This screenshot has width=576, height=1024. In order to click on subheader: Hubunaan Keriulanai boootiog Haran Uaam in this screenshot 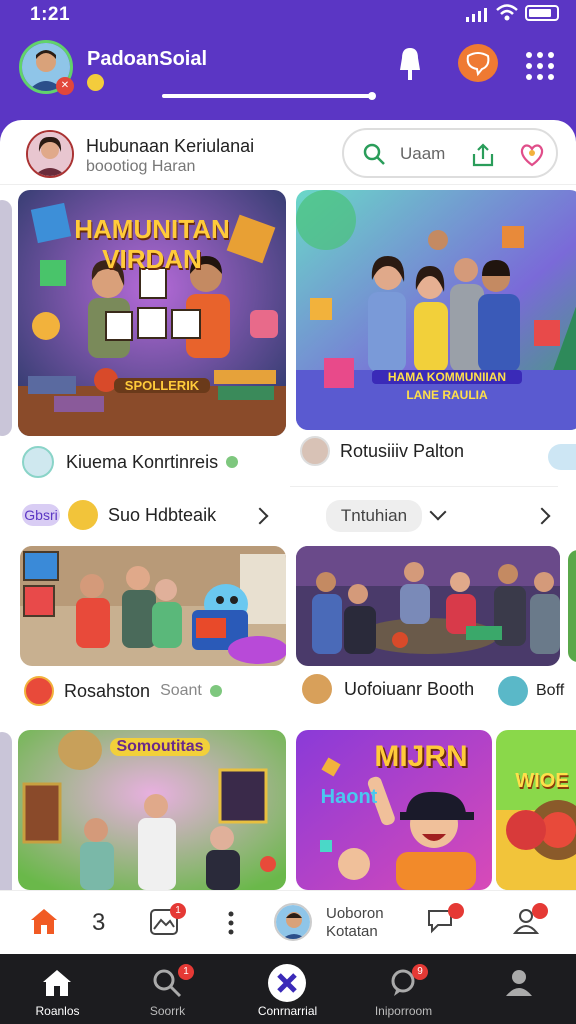, I will do `click(291, 153)`.